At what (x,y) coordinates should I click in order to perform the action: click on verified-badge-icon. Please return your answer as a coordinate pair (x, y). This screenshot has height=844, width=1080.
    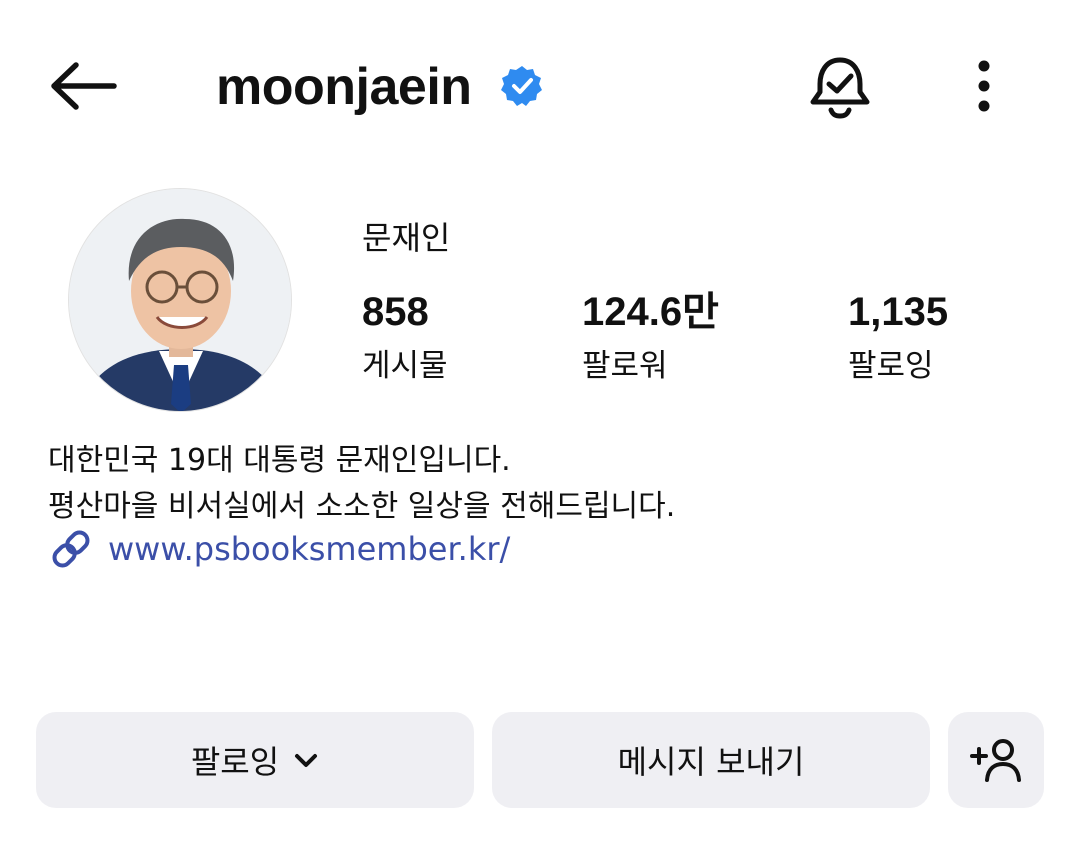
    Looking at the image, I should click on (522, 86).